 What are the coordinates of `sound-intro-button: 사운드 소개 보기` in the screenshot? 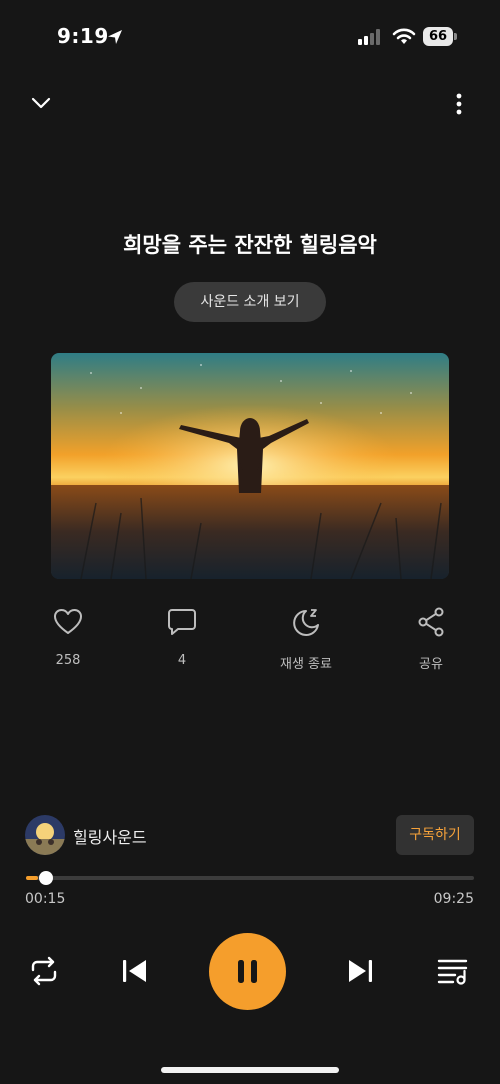 It's located at (250, 302).